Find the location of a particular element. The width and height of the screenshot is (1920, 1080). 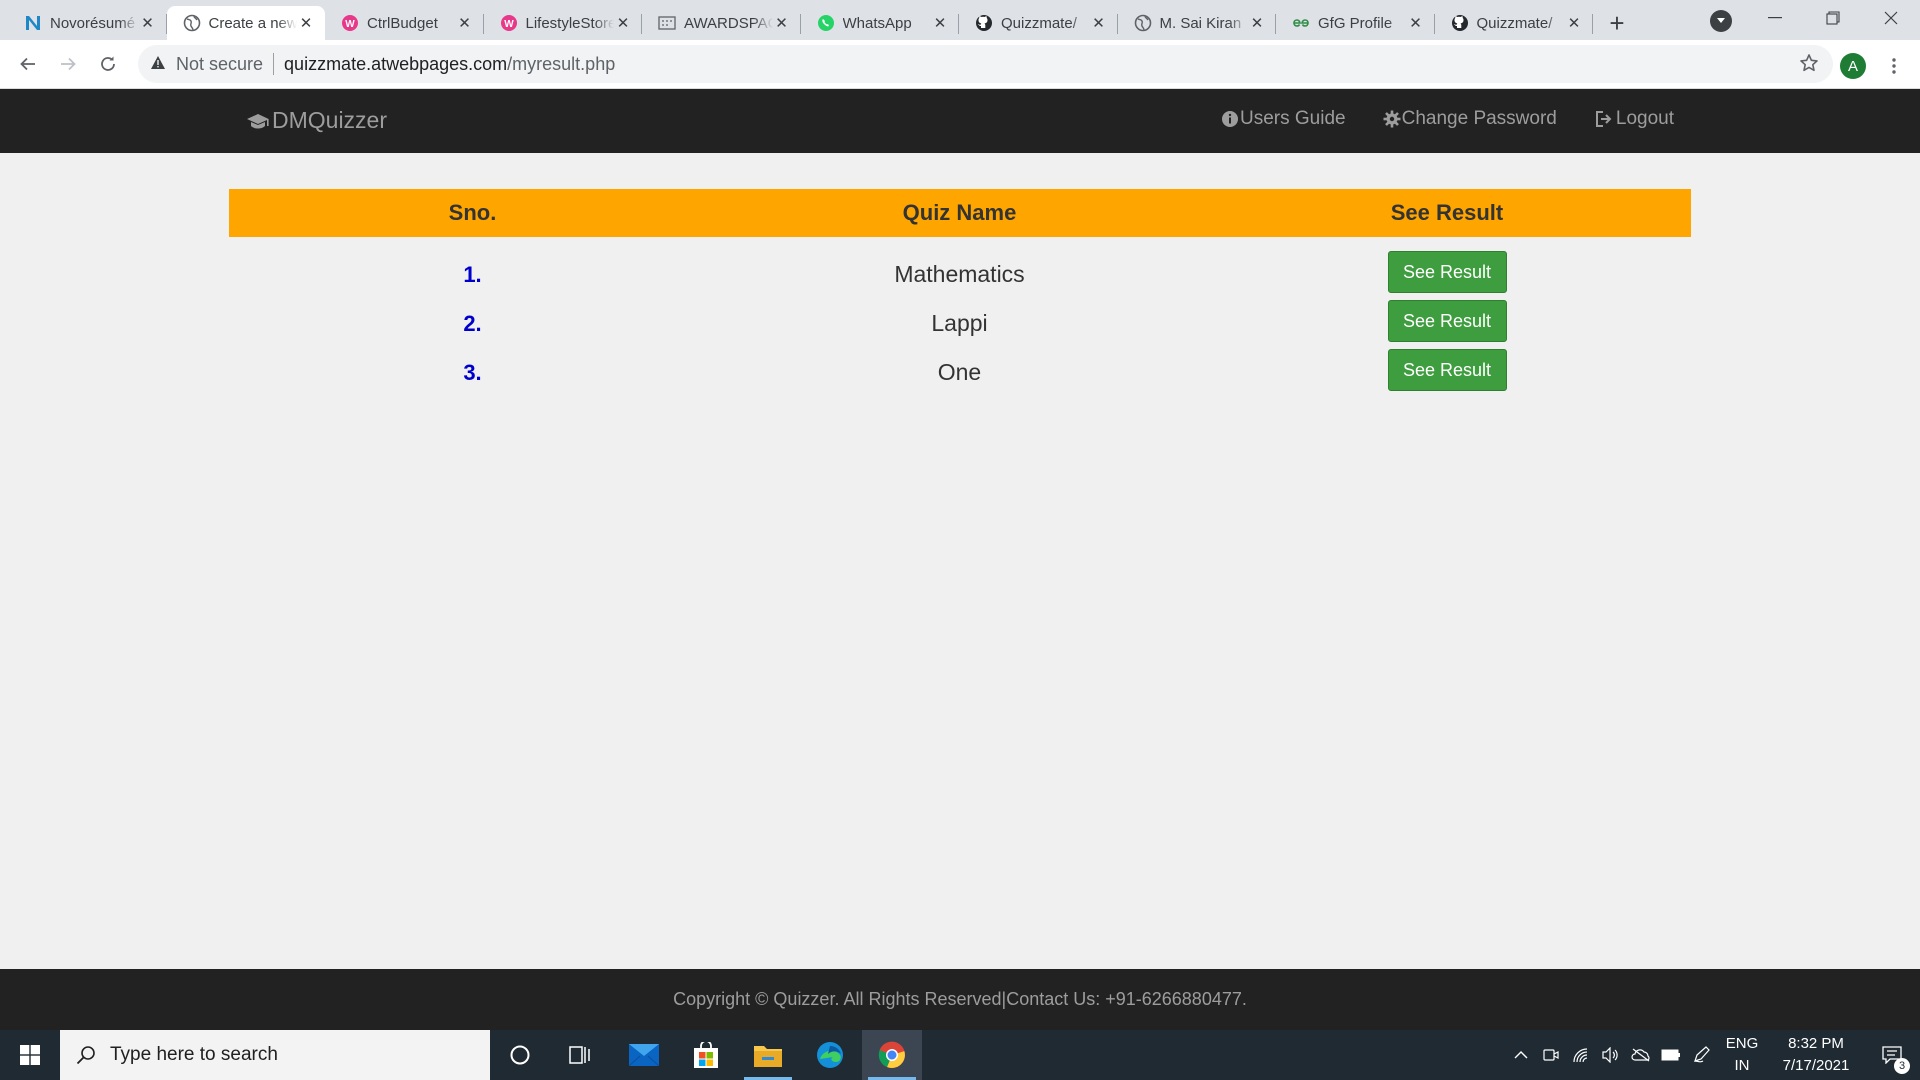

svg-text: W is located at coordinates (509, 24).